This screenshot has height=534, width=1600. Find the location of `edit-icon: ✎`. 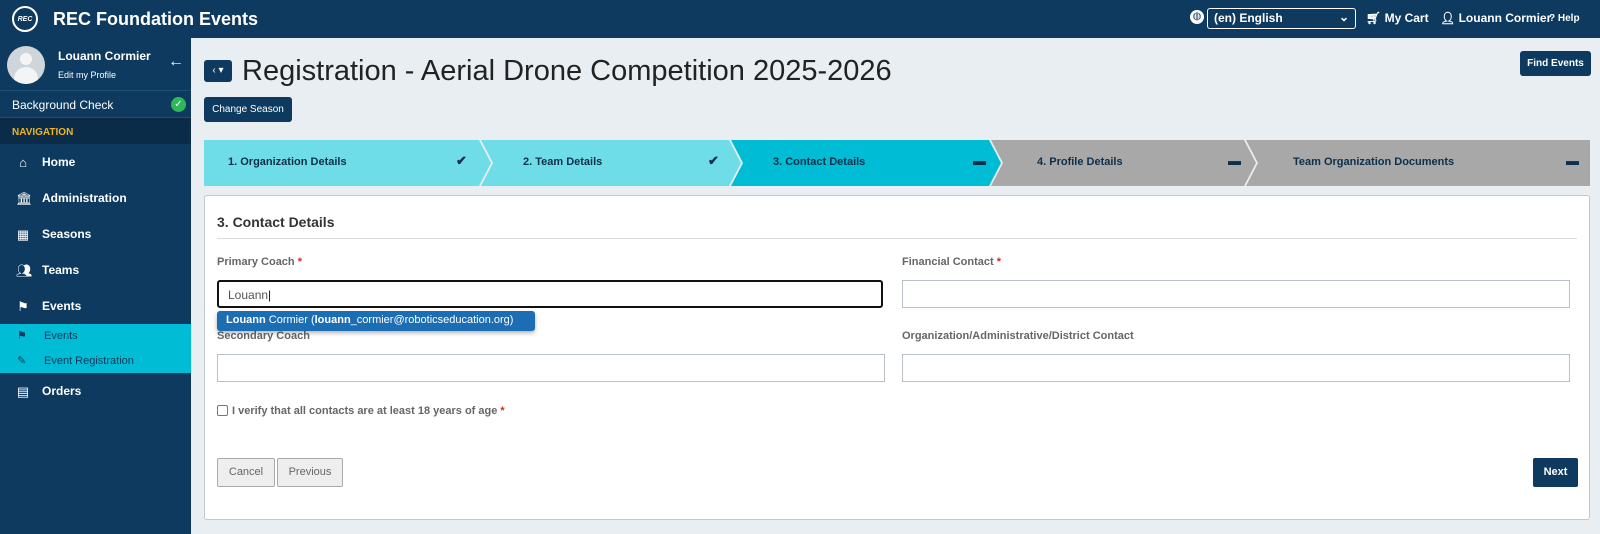

edit-icon: ✎ is located at coordinates (22, 360).